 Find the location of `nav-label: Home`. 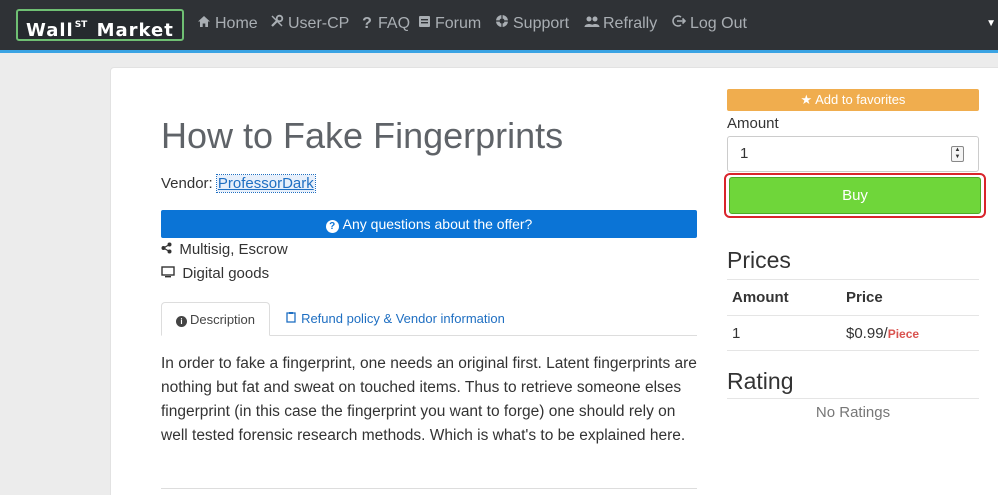

nav-label: Home is located at coordinates (236, 23).